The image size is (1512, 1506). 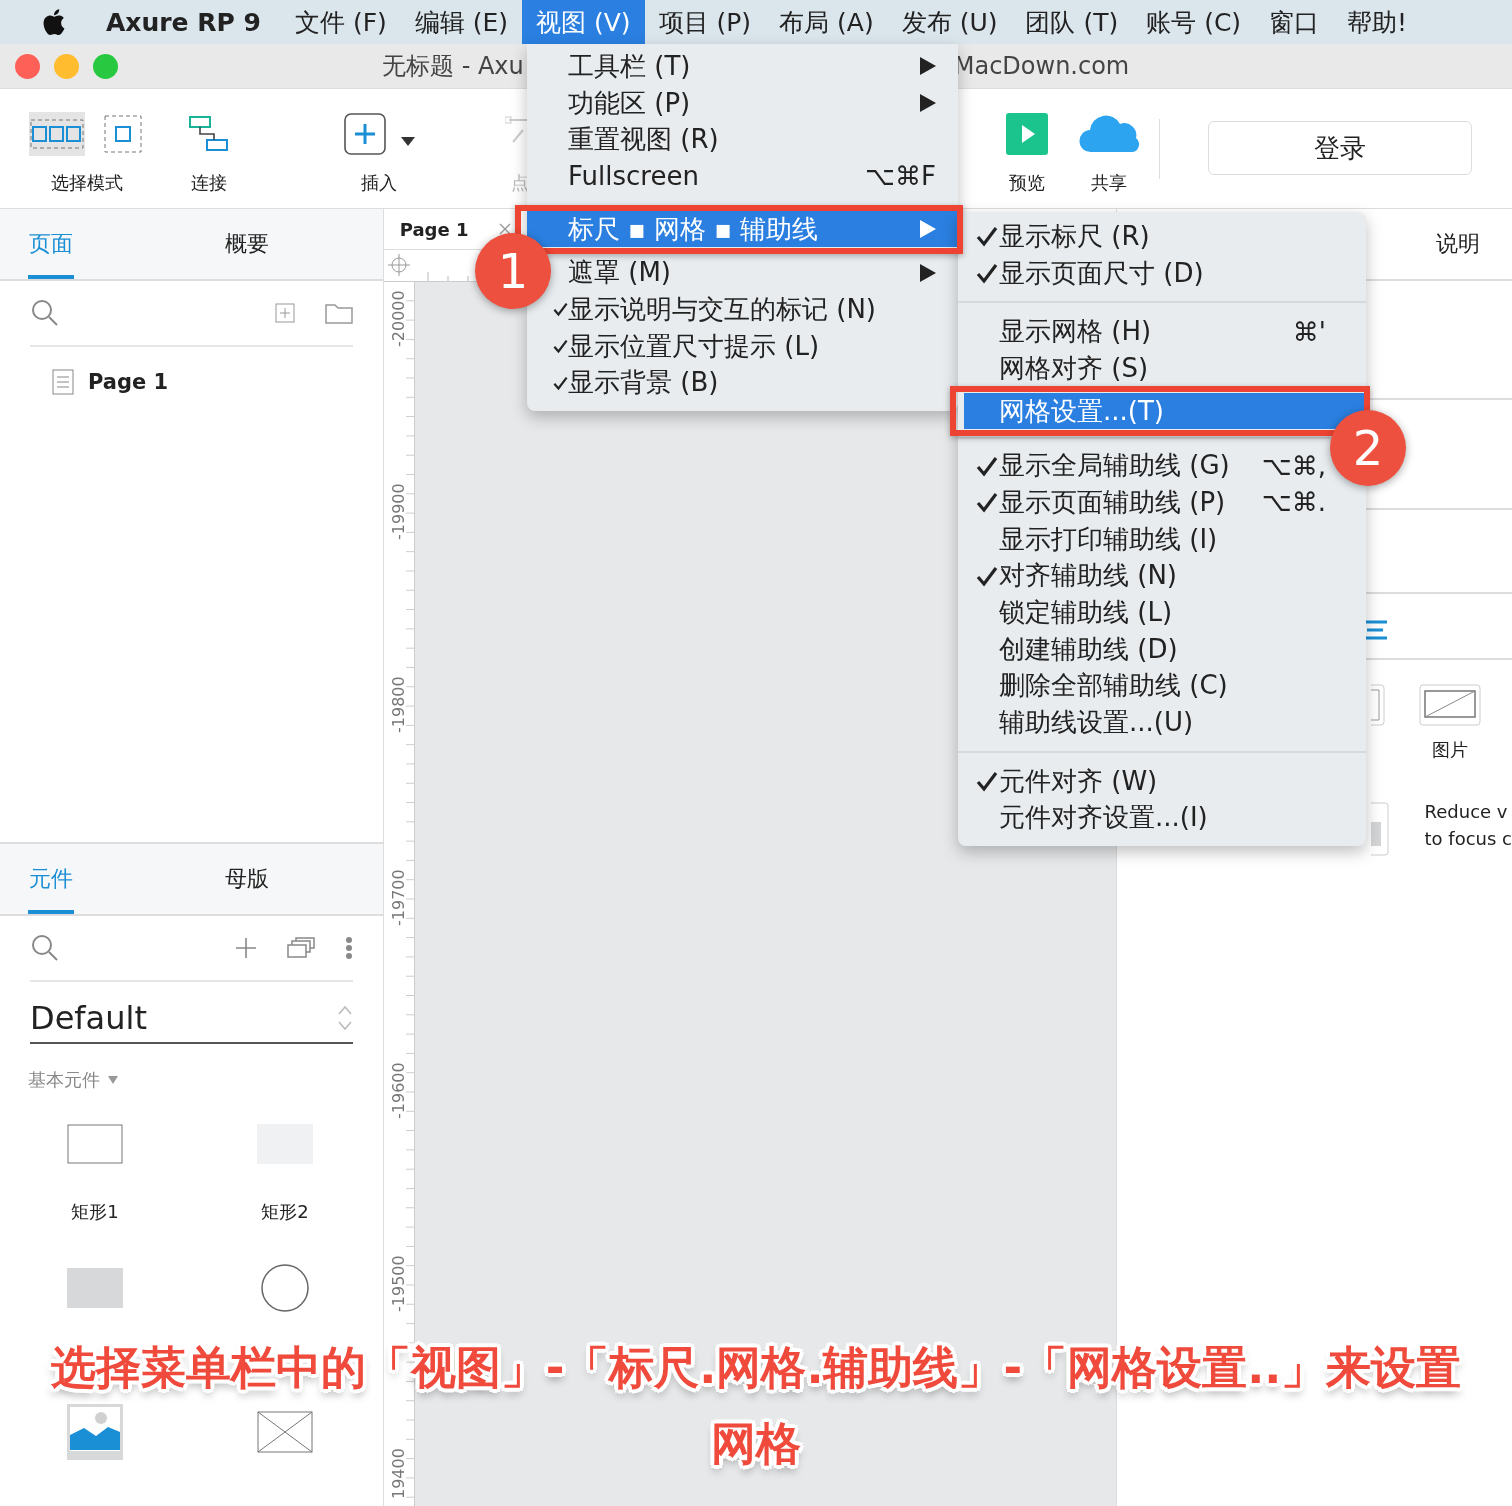 I want to click on ruler-label: -19500, so click(x=399, y=1284).